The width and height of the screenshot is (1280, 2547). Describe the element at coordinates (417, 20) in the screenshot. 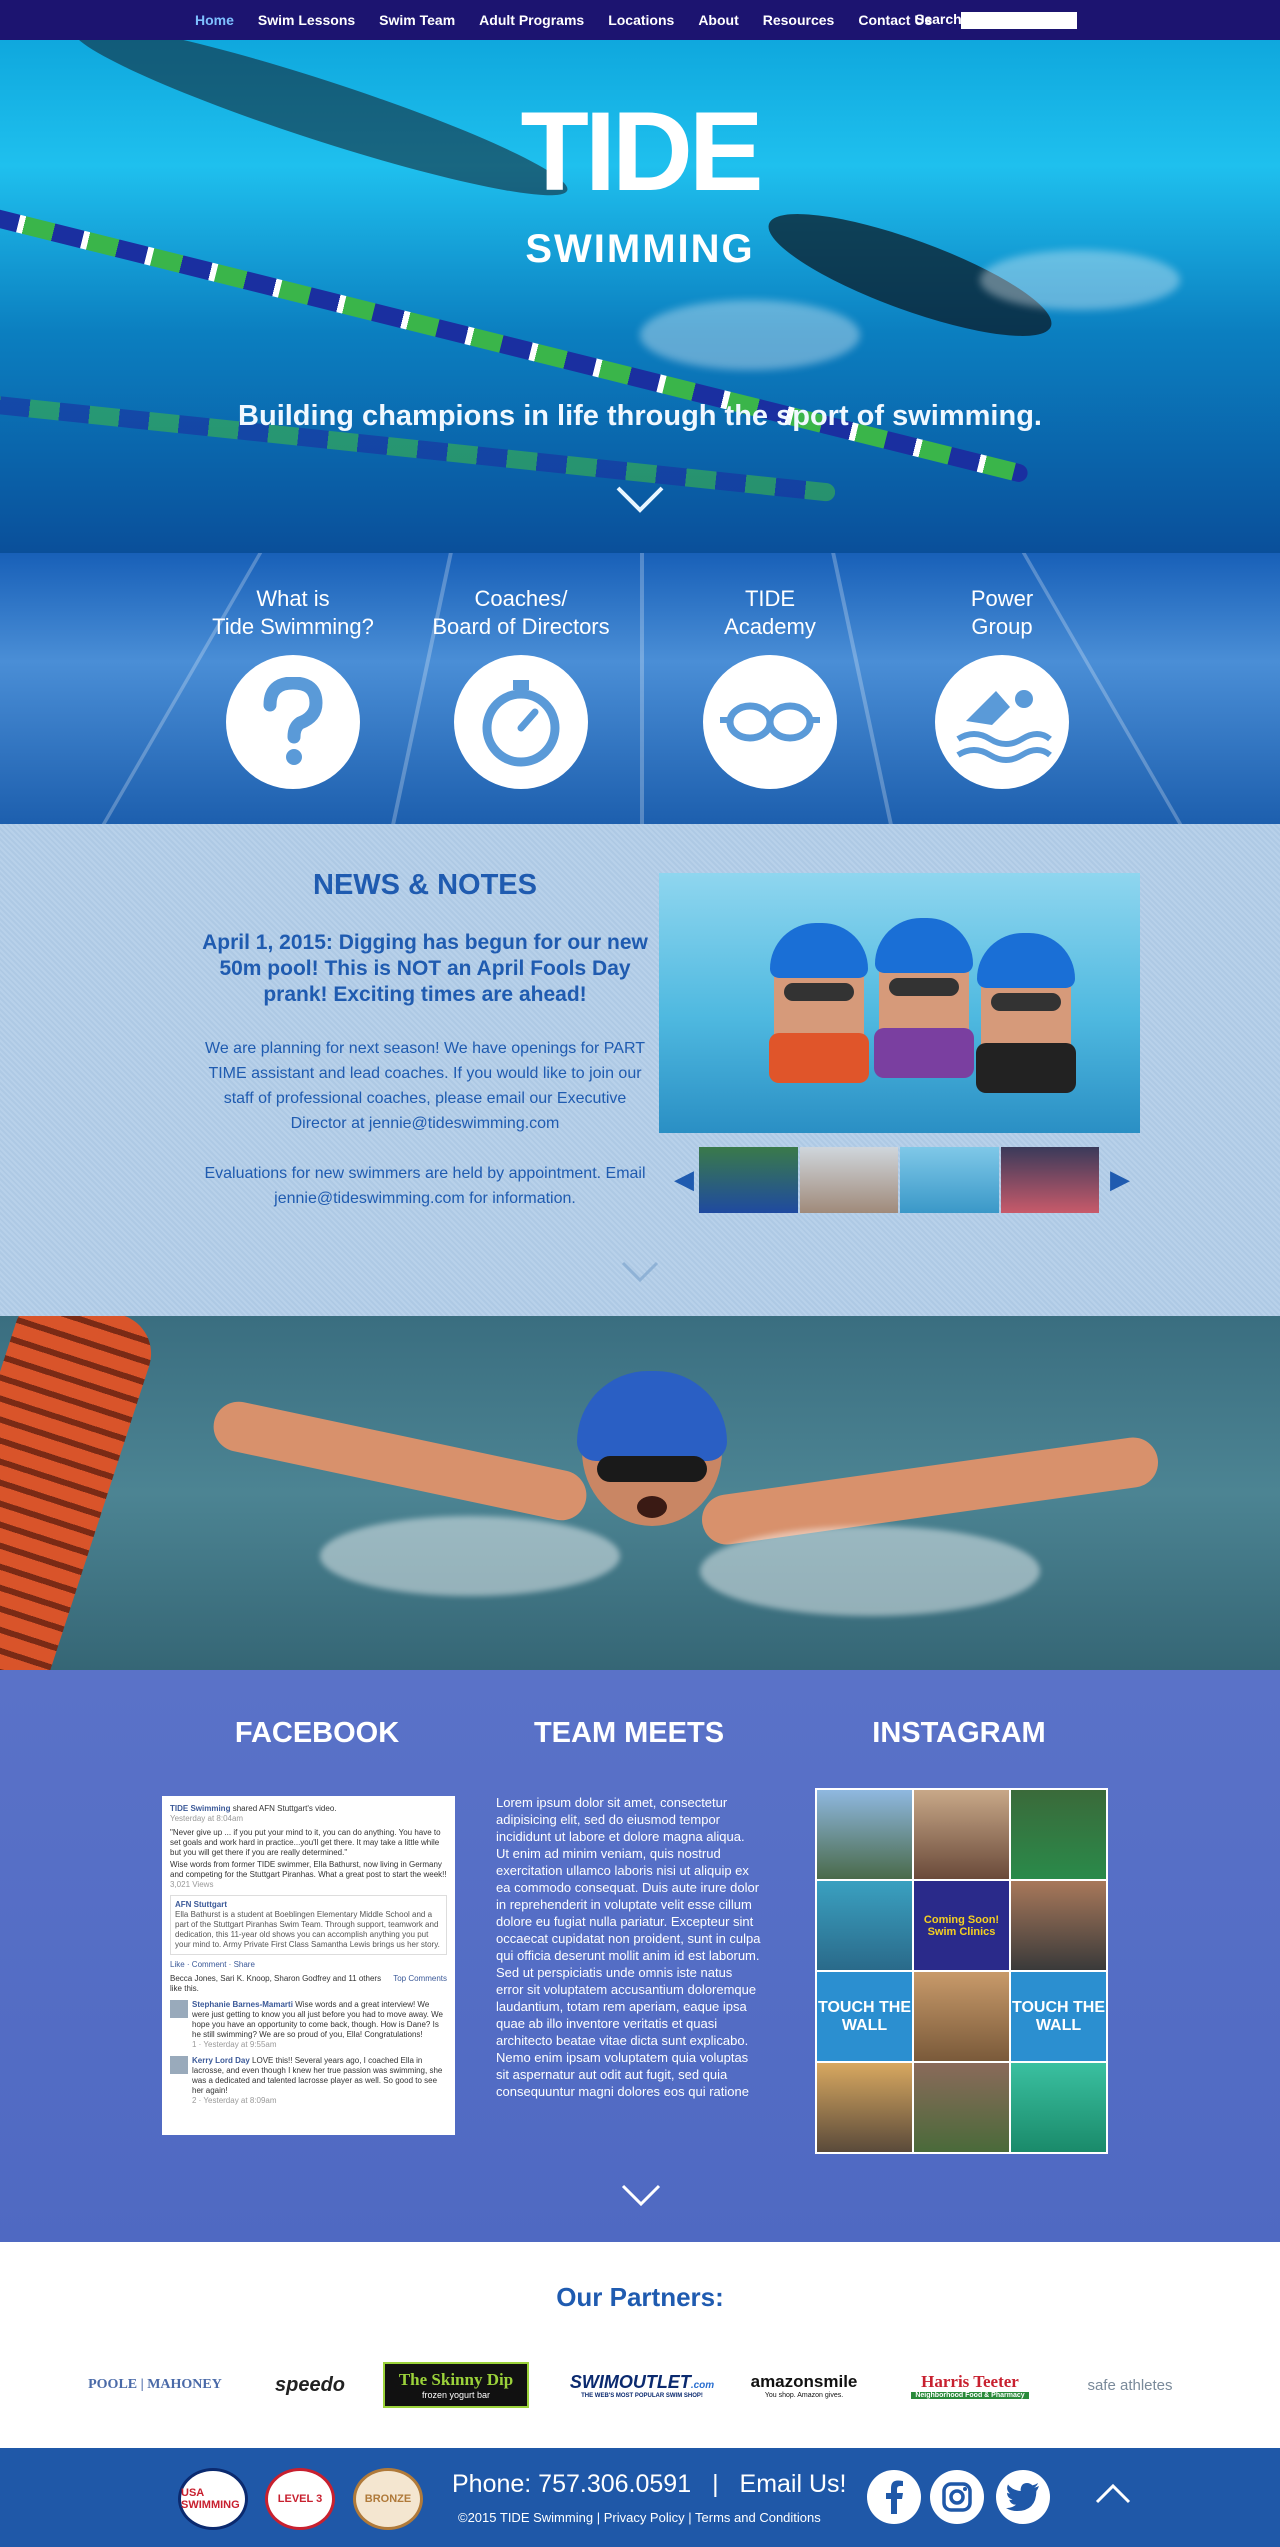

I see `nav-item-swim-team: Swim Team` at that location.